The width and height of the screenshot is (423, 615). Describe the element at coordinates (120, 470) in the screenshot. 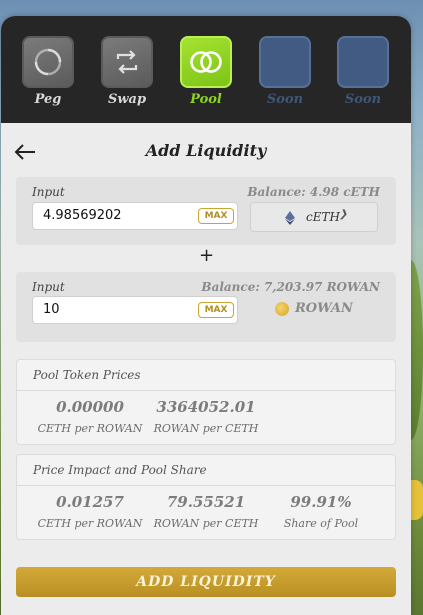

I see `card-title: Price Impact and Pool Share` at that location.